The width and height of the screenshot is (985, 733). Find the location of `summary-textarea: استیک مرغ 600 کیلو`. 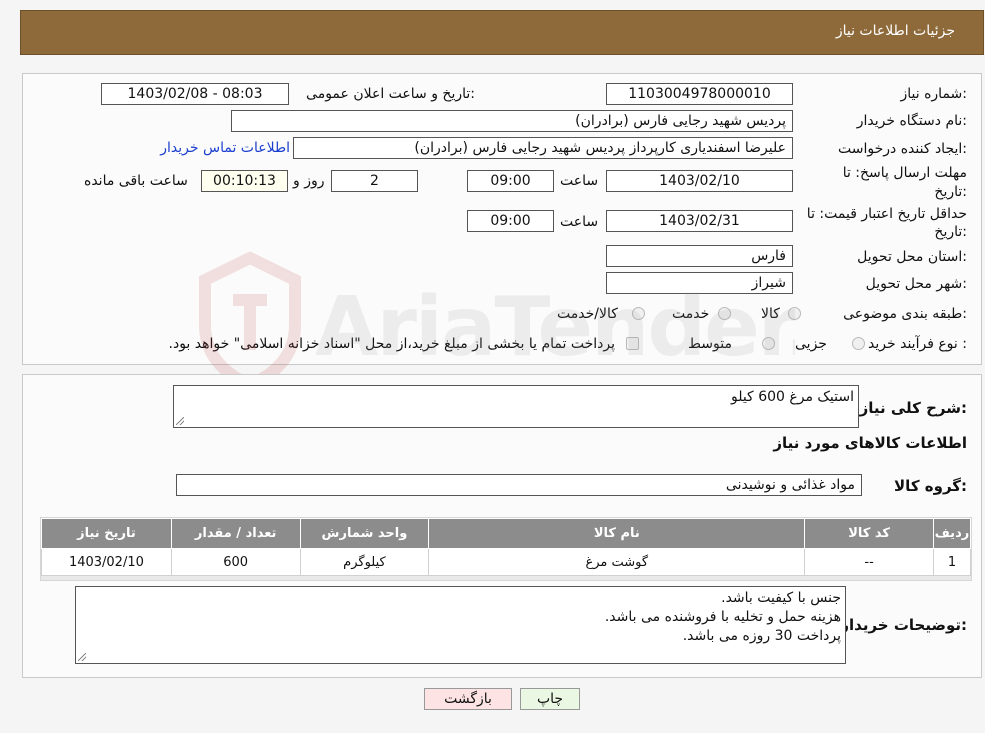

summary-textarea: استیک مرغ 600 کیلو is located at coordinates (516, 406).